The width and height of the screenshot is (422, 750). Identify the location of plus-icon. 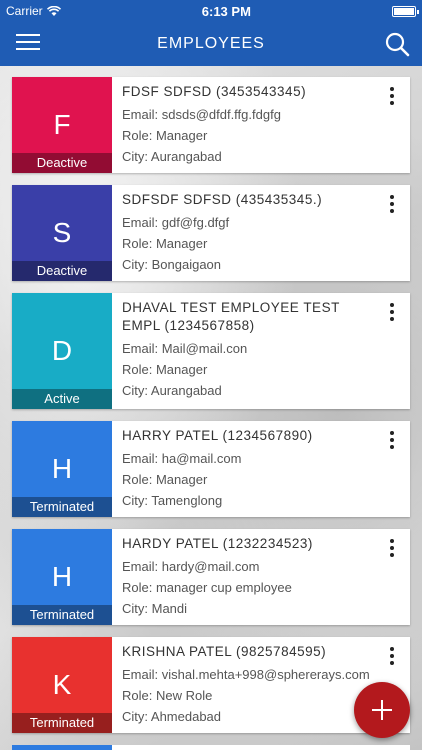
(382, 710).